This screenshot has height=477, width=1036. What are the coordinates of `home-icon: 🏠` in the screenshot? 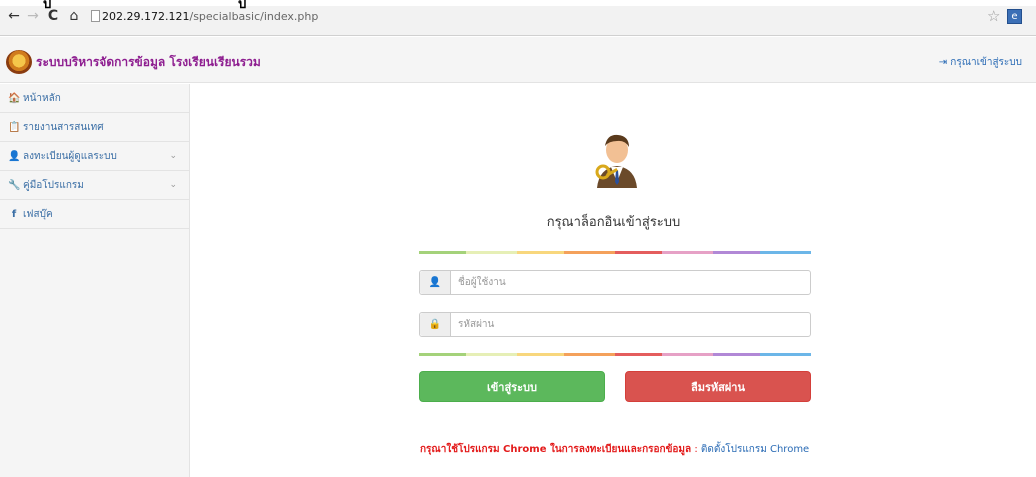 It's located at (14, 98).